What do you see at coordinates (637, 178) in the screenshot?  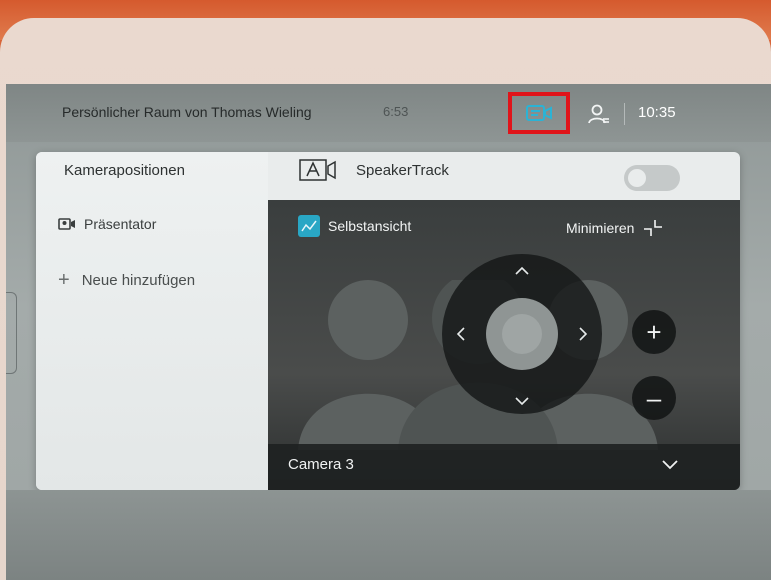 I see `toggle-knob` at bounding box center [637, 178].